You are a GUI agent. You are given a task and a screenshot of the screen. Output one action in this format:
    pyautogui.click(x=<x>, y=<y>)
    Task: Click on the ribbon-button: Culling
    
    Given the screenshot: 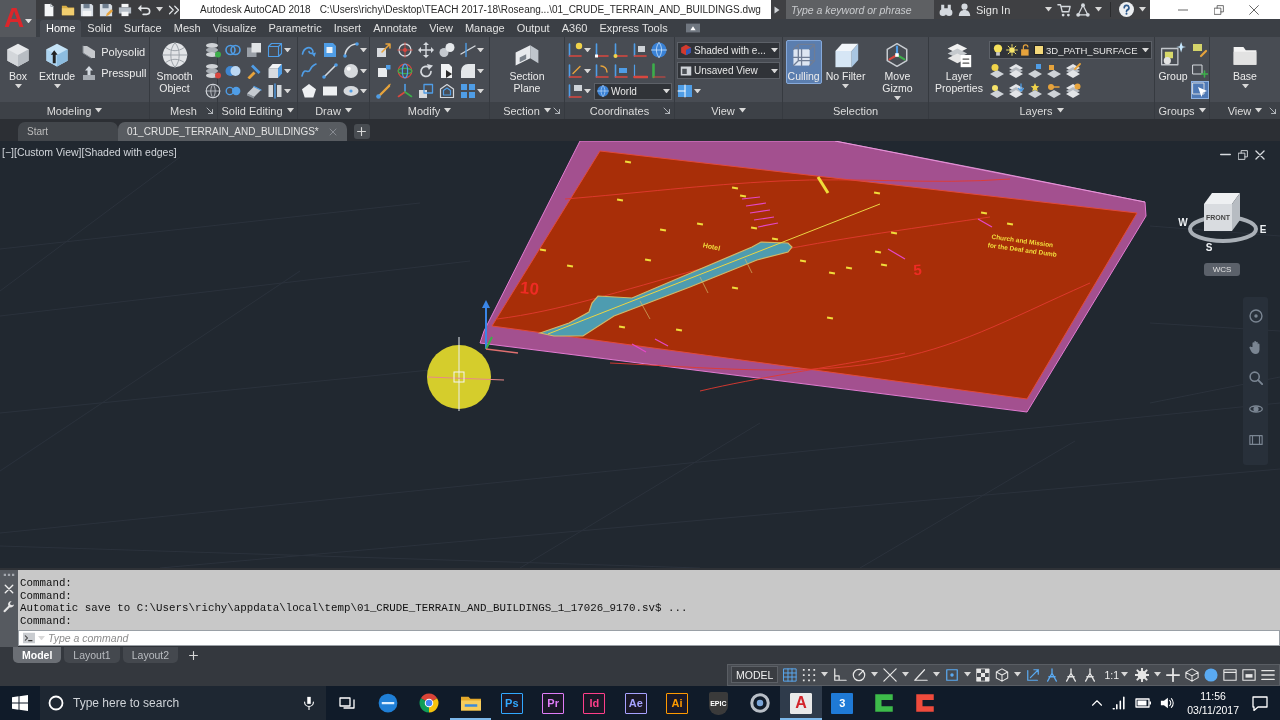 What is the action you would take?
    pyautogui.click(x=803, y=62)
    